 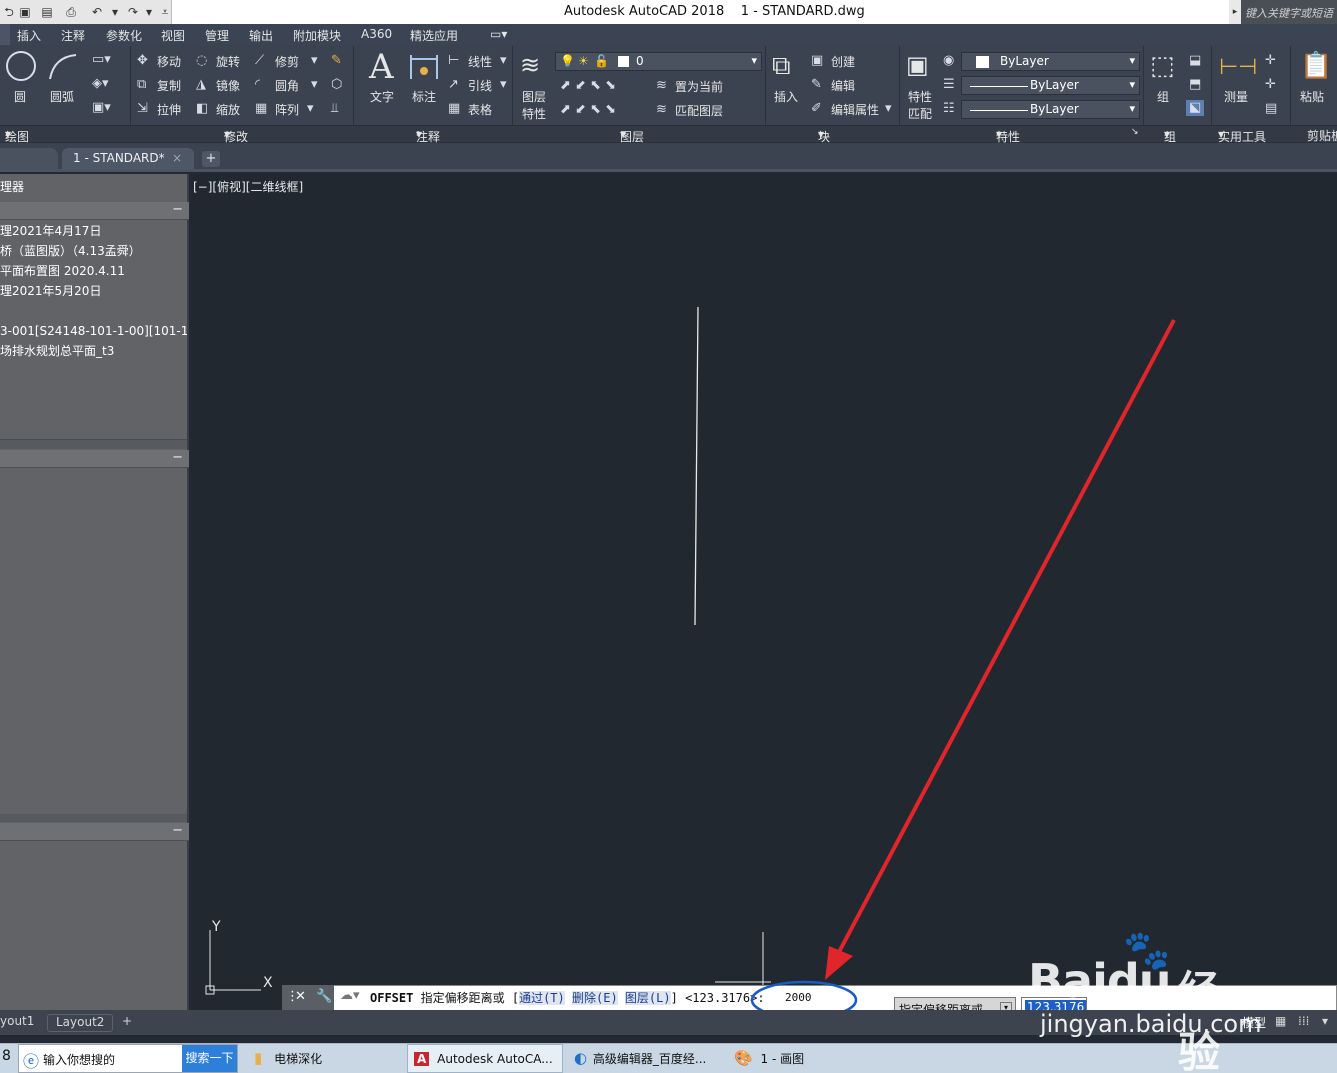 I want to click on tab-parametric: 参数化, so click(x=124, y=35).